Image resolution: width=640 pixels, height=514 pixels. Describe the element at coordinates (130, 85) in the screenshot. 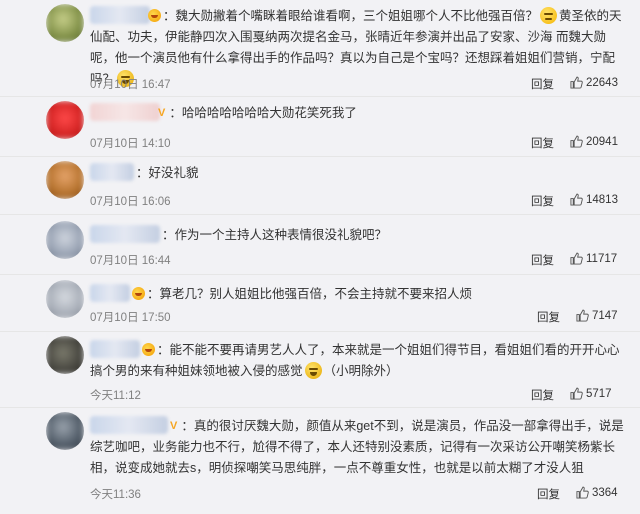

I see `comment-time: 07月10日 16:47` at that location.